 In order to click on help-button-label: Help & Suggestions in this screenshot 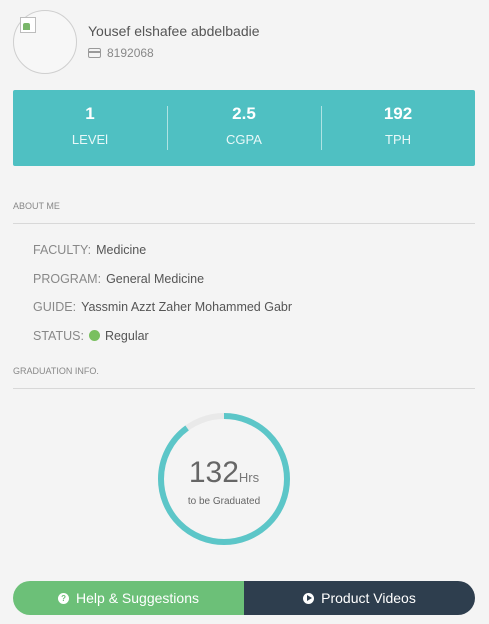, I will do `click(137, 598)`.